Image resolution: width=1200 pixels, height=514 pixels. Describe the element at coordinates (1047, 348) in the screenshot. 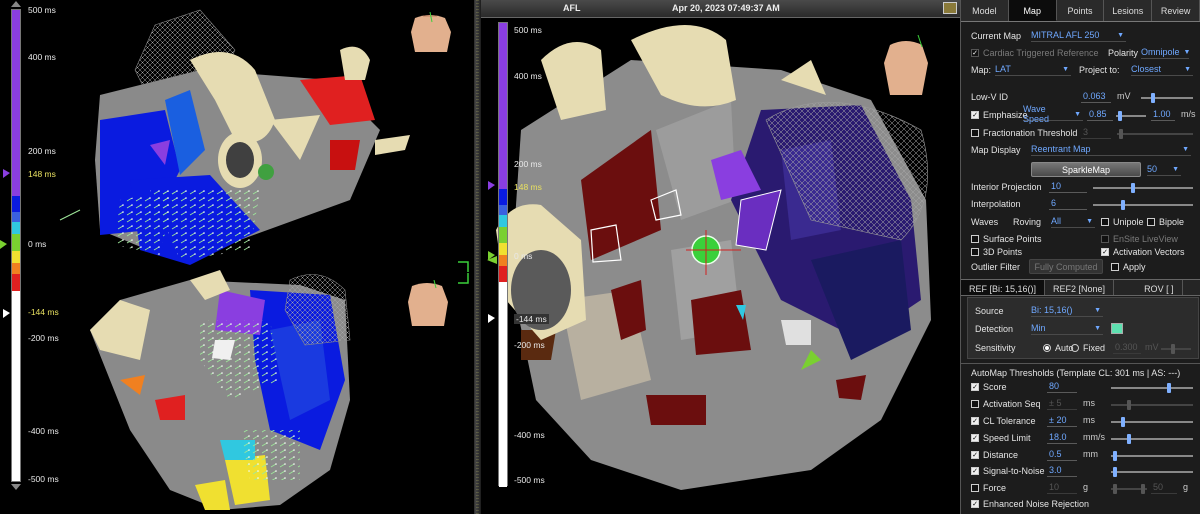

I see `sensitivity-auto-radio` at that location.